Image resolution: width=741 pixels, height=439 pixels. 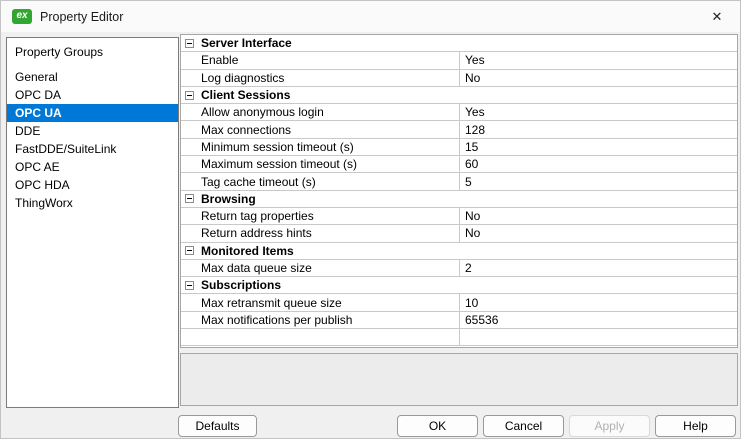 I want to click on property-value, so click(x=598, y=337).